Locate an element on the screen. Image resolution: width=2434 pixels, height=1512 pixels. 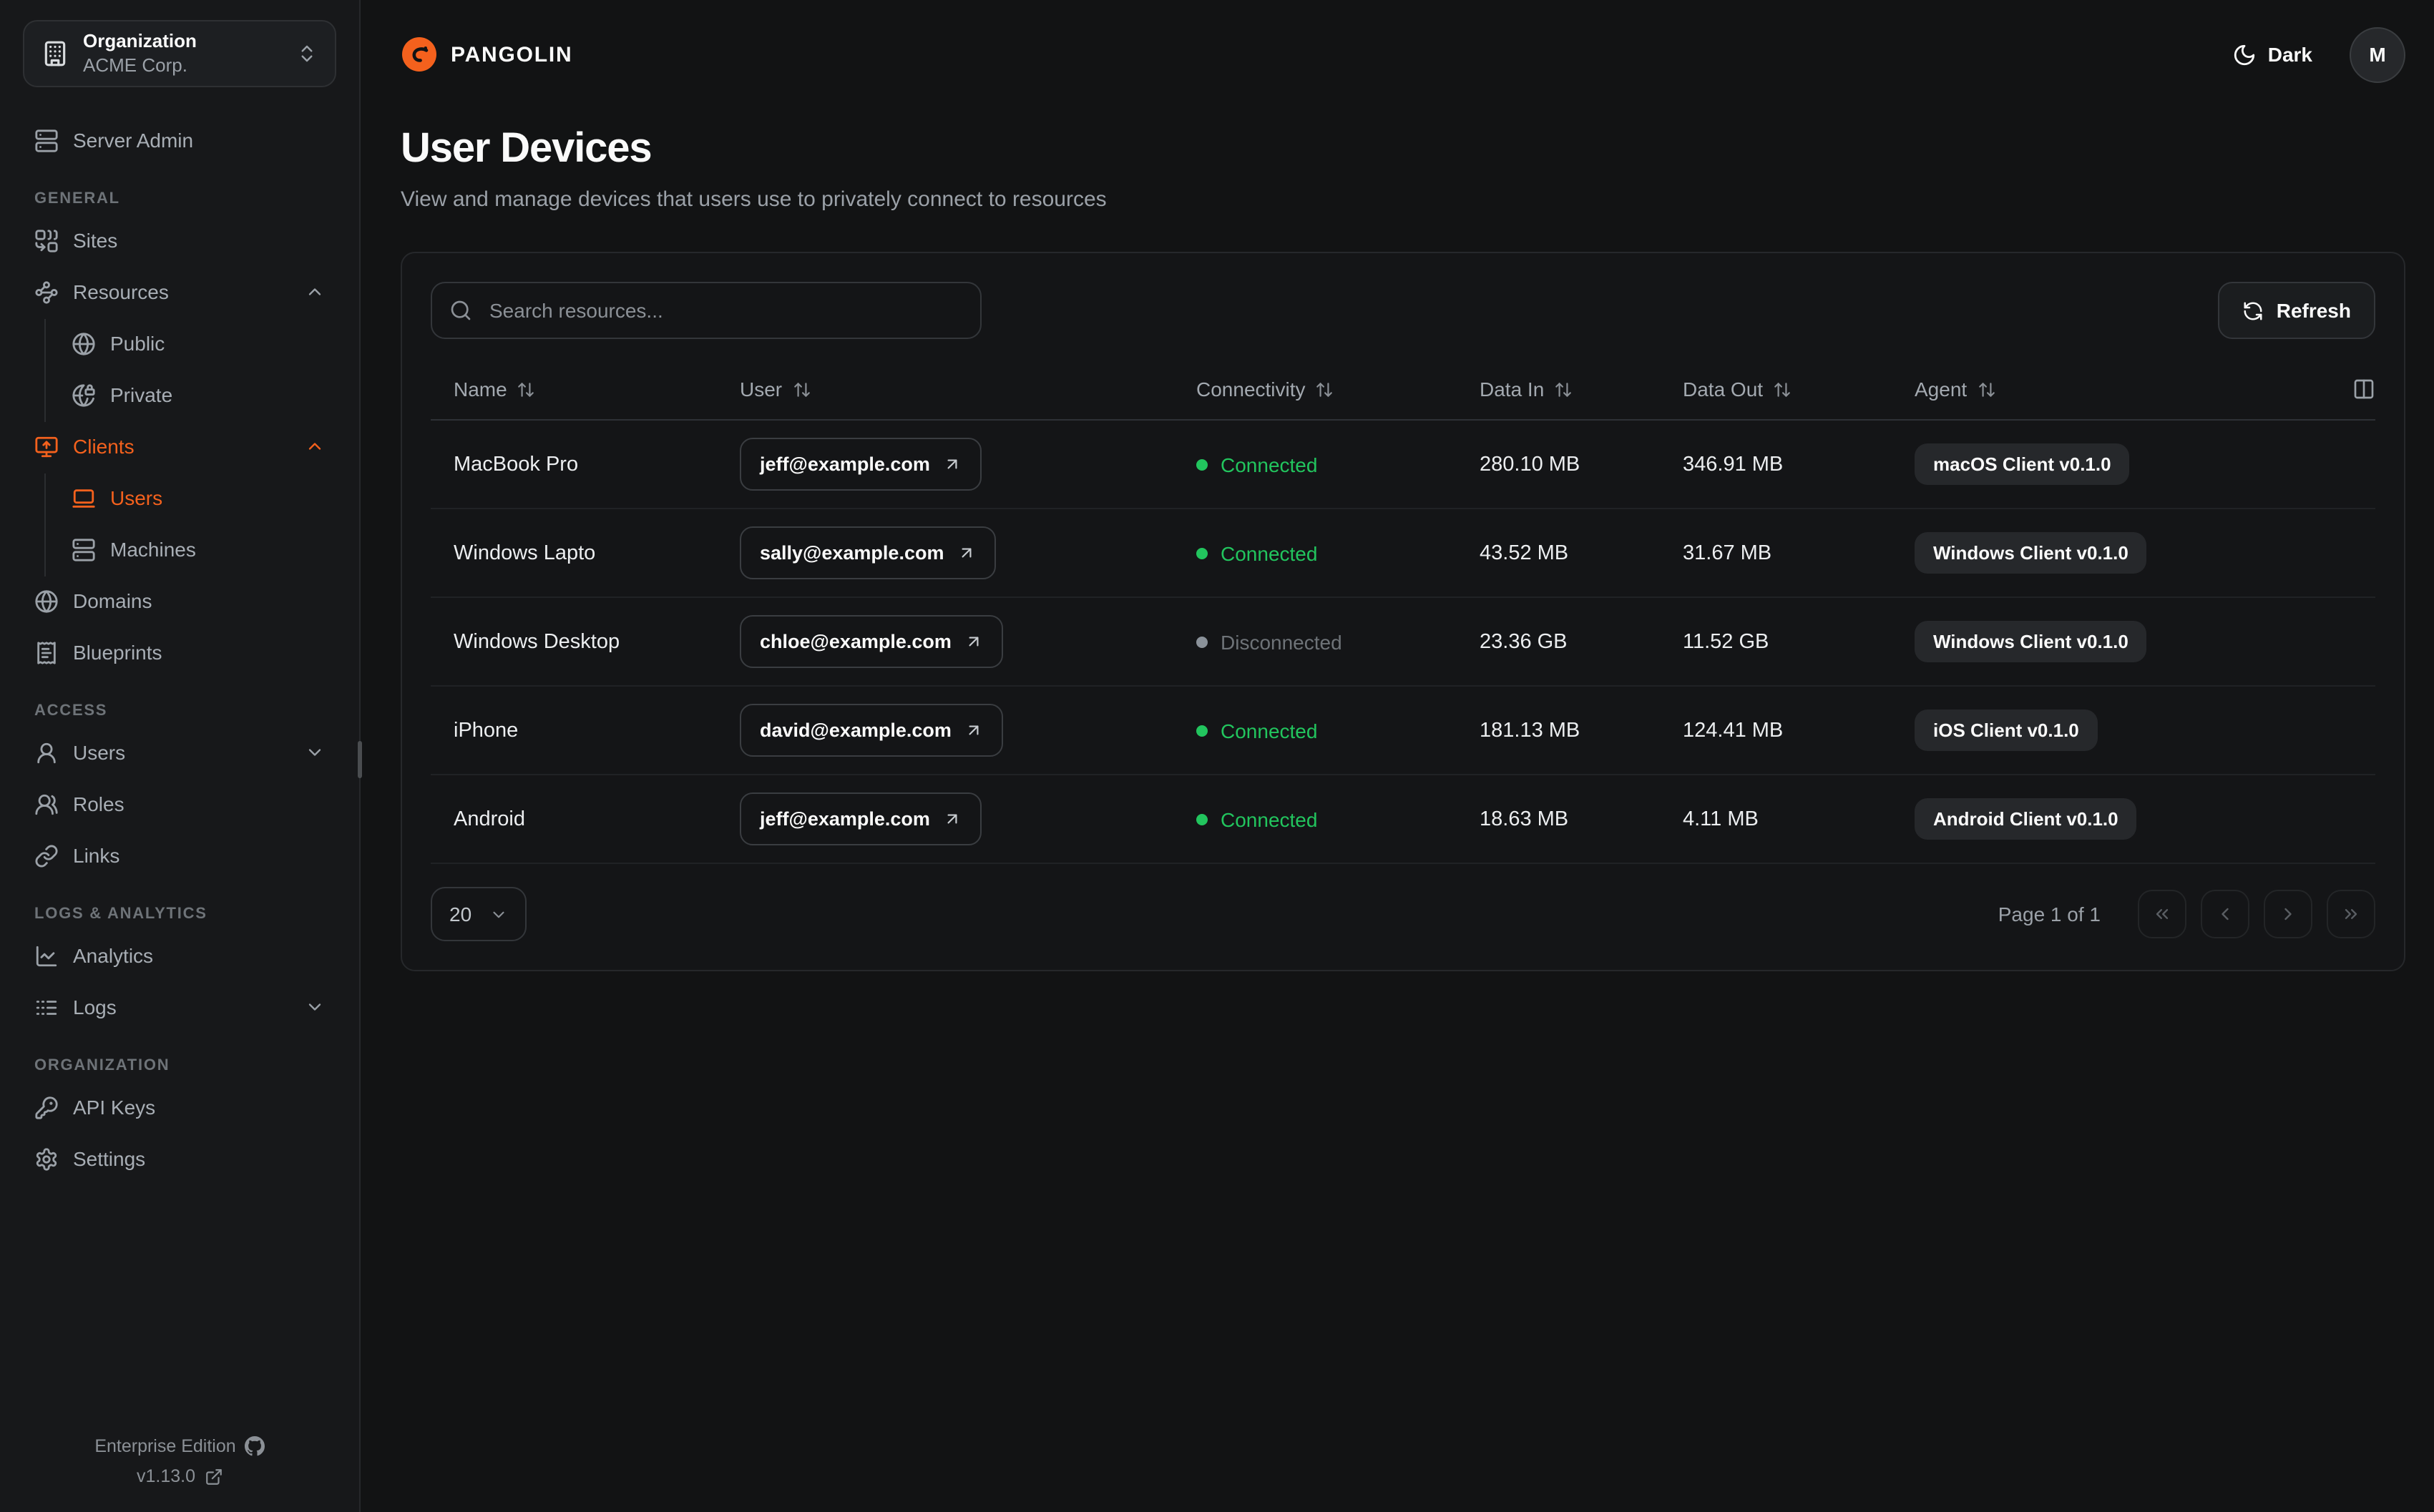
sidebar-item-client-users: Users is located at coordinates (191, 497).